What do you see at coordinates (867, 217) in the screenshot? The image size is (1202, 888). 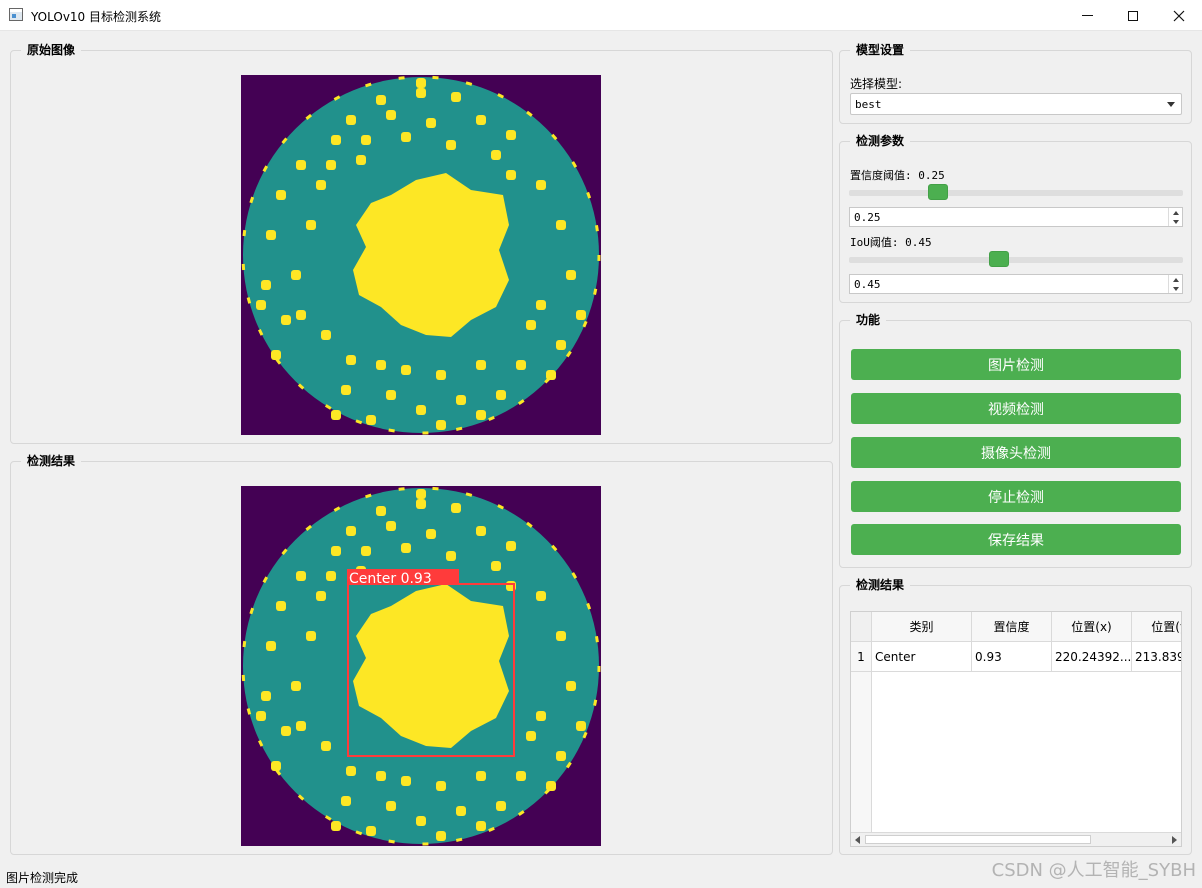 I see `conf-threshold-value: 0.25` at bounding box center [867, 217].